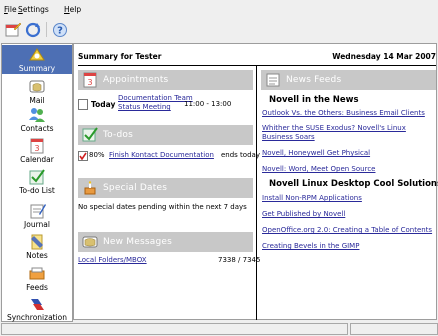  What do you see at coordinates (384, 56) in the screenshot?
I see `summary-date: Wednesday 14 Mar 2007` at bounding box center [384, 56].